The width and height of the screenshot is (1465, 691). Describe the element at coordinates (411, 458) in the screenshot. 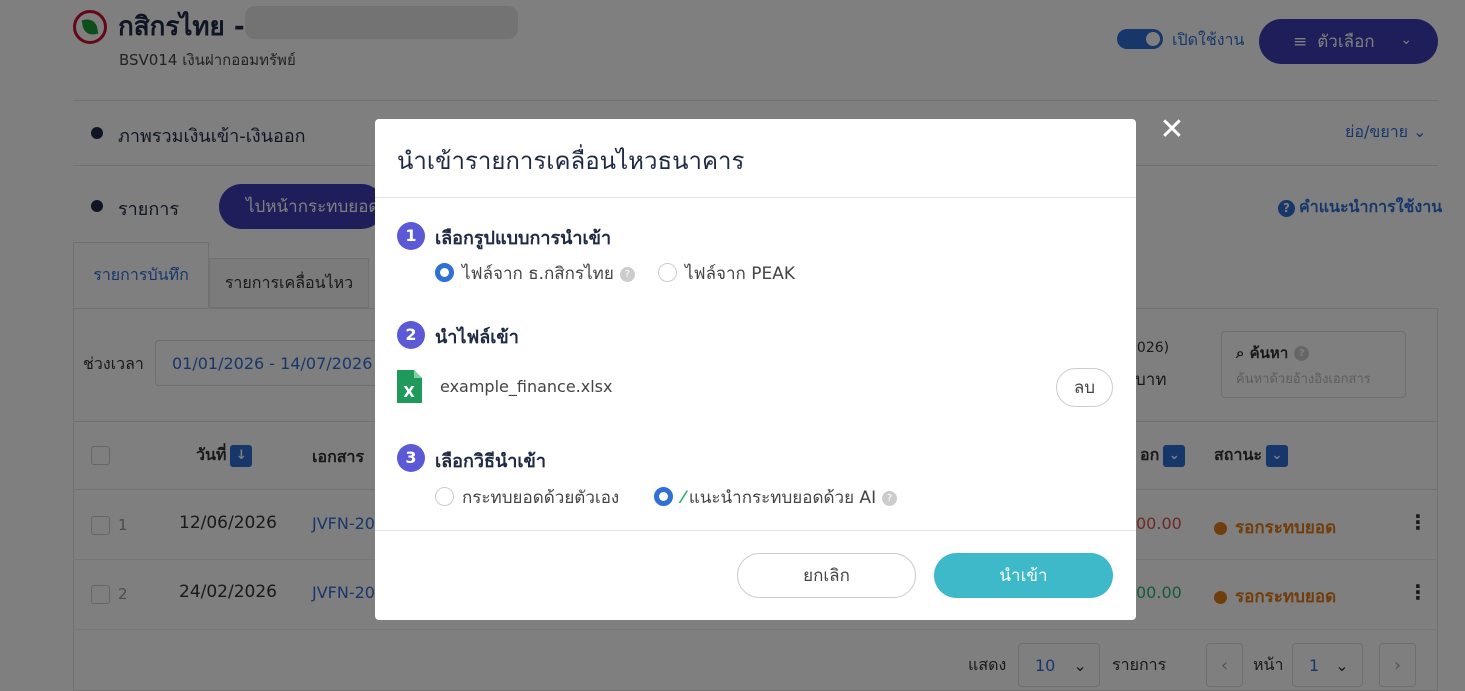

I see `step-3-badge: 3` at that location.